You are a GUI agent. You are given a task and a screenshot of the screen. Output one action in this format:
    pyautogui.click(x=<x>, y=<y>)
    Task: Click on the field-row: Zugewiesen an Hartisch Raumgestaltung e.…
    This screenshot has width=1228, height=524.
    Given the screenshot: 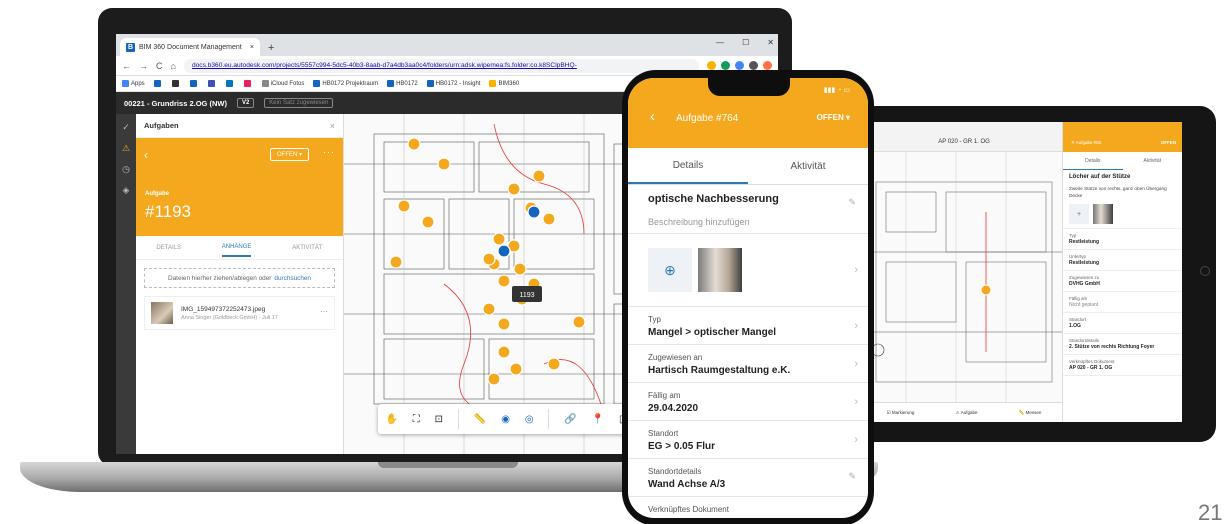 What is the action you would take?
    pyautogui.click(x=748, y=364)
    